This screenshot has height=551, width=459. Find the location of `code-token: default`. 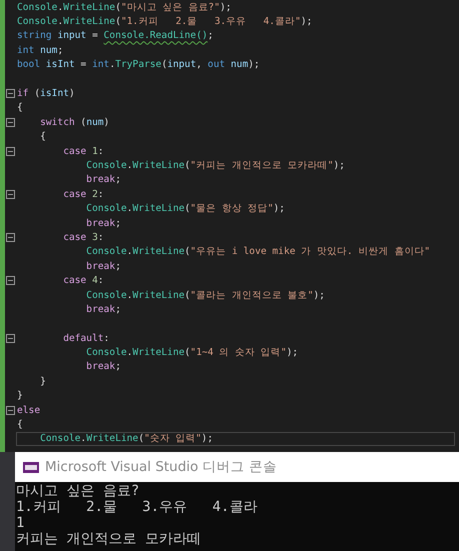

code-token: default is located at coordinates (83, 338).